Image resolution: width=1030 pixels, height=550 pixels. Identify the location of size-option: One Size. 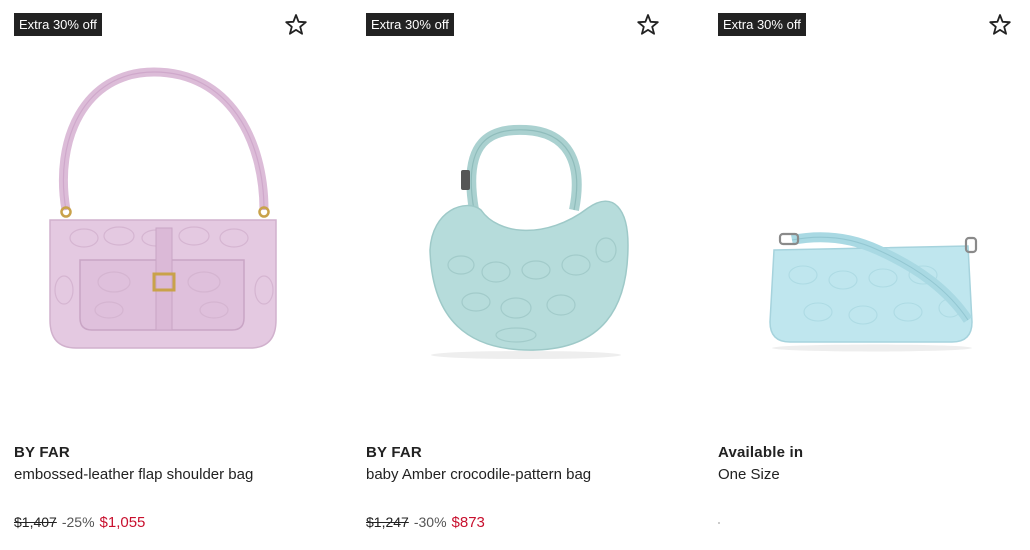
(749, 474).